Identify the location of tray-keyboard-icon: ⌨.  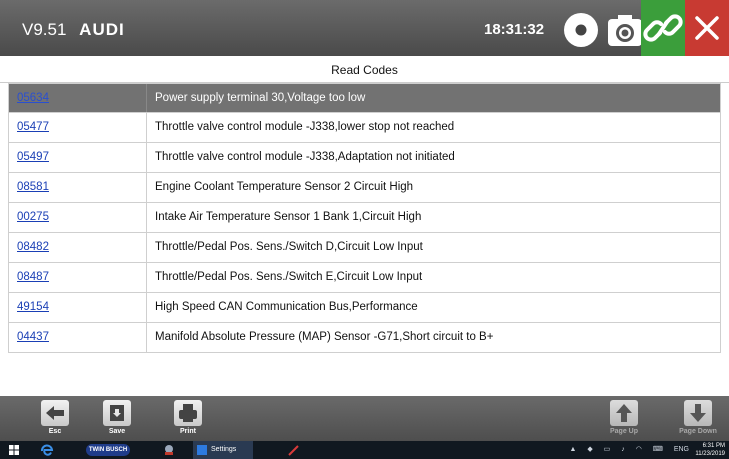
(658, 449).